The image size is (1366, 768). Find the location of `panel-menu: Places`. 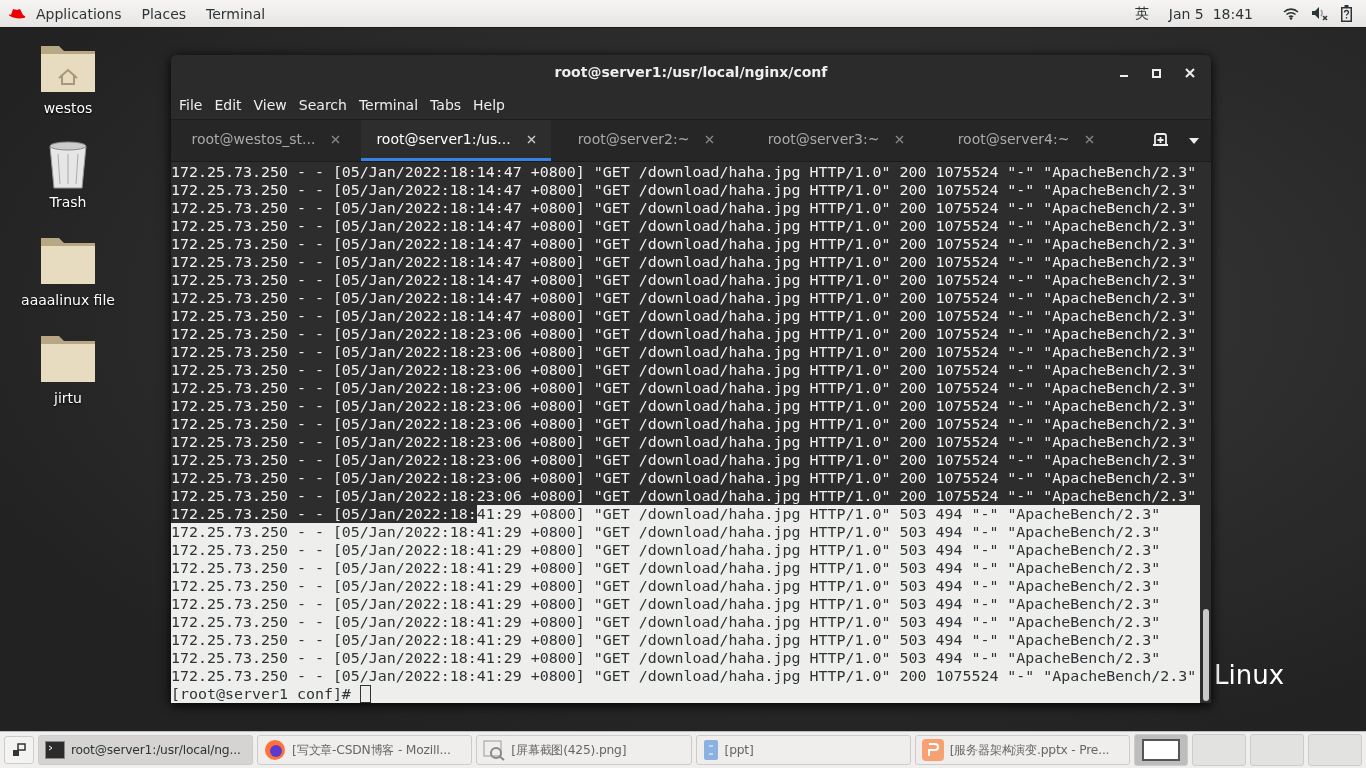

panel-menu: Places is located at coordinates (164, 13).